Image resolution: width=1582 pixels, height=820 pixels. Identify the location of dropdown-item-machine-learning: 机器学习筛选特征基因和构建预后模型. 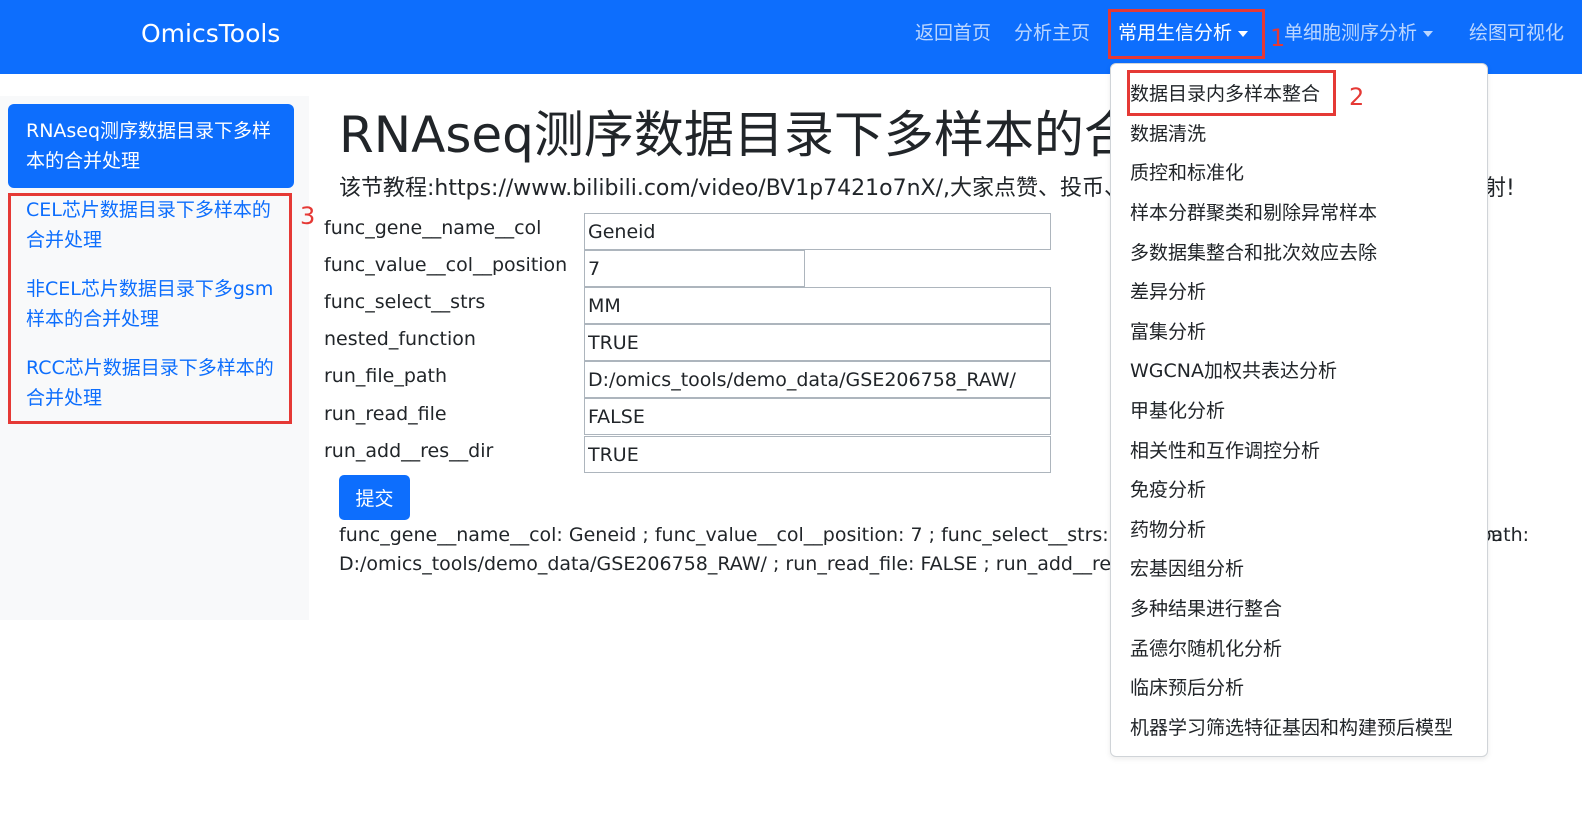
(1291, 728).